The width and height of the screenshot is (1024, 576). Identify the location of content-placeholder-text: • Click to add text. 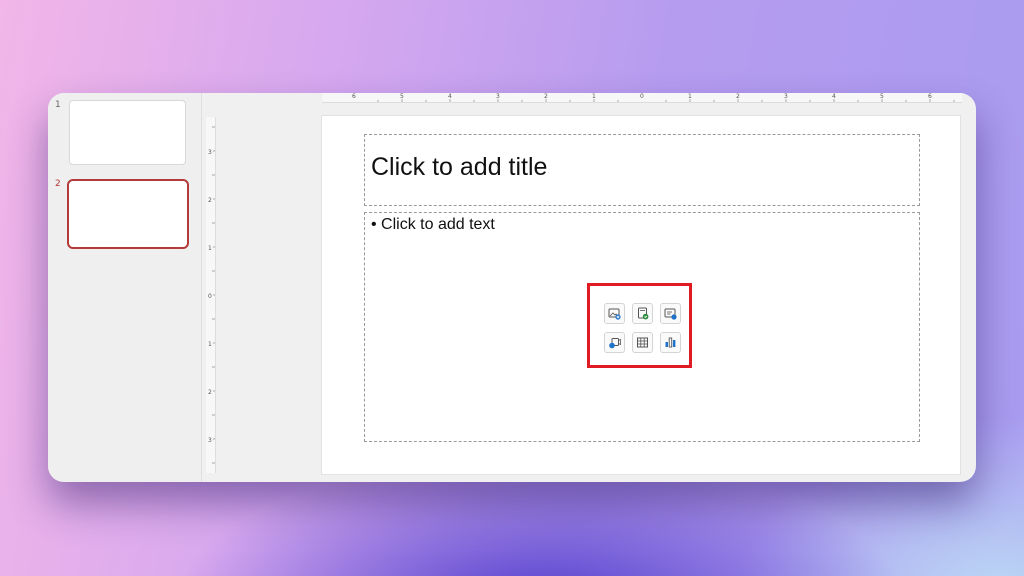
(433, 224).